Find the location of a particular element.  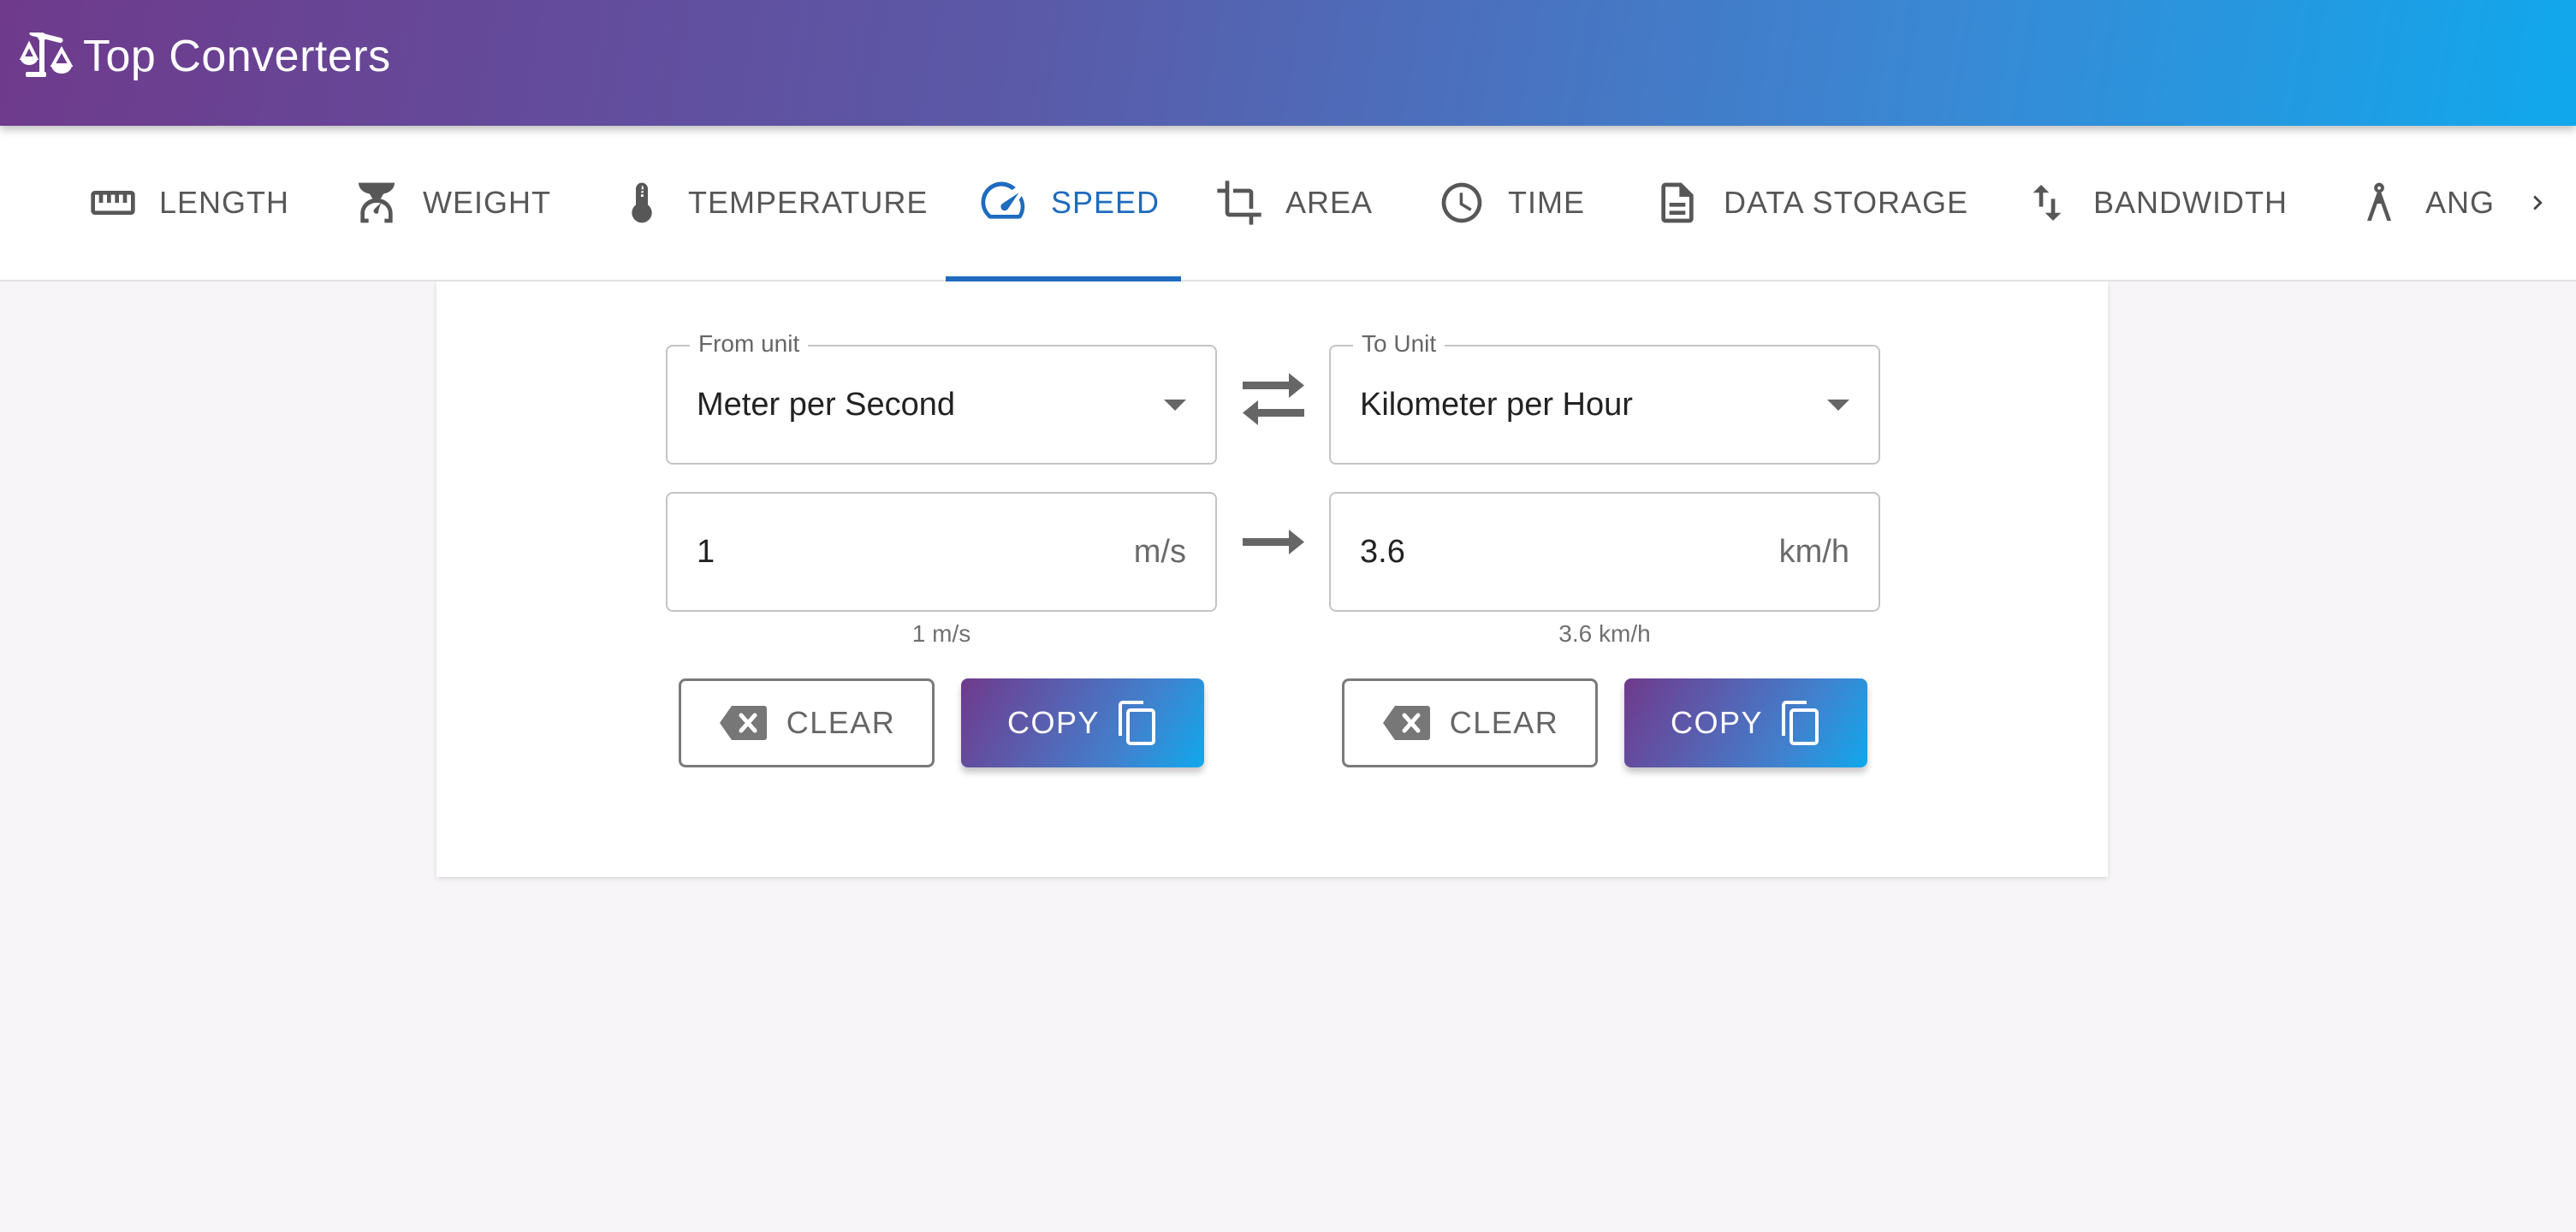

from-clear-button: CLEAR is located at coordinates (807, 722).